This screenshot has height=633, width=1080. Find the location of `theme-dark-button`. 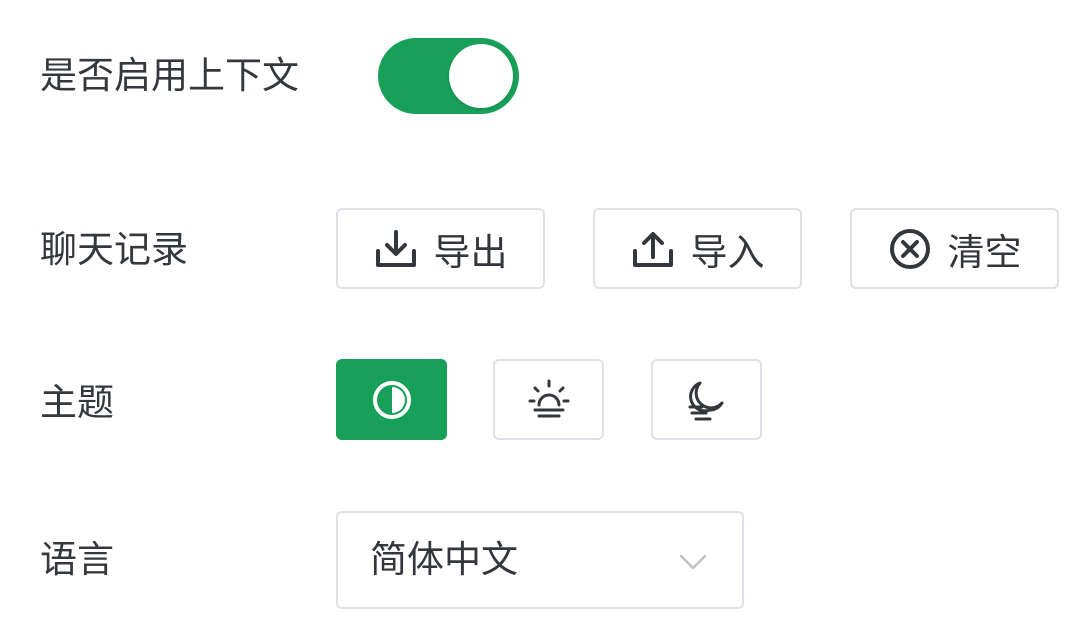

theme-dark-button is located at coordinates (706, 399).